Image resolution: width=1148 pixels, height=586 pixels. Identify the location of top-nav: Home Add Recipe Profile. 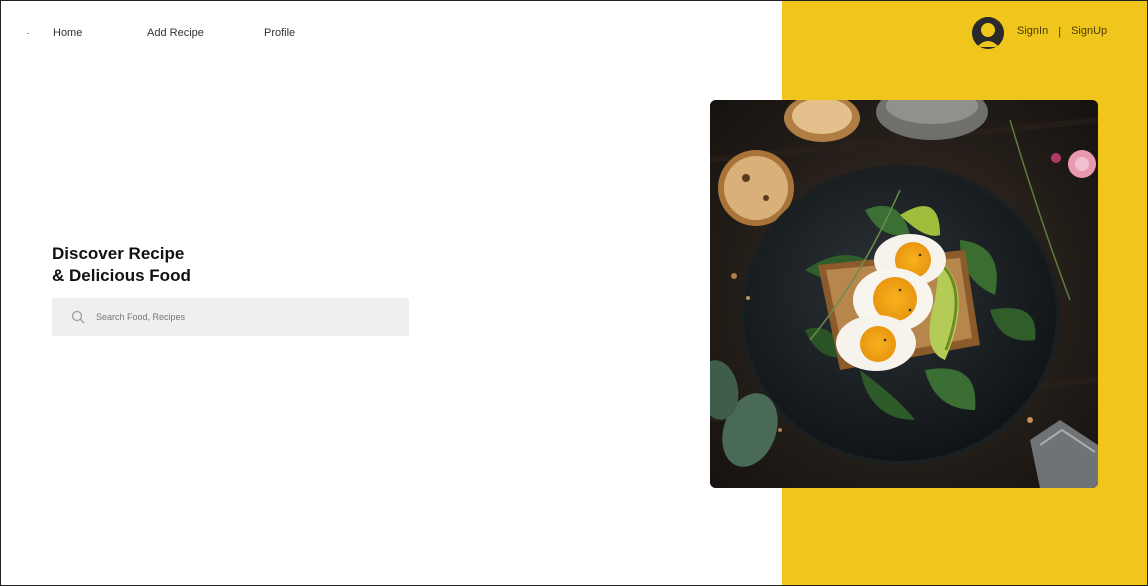
(391, 33).